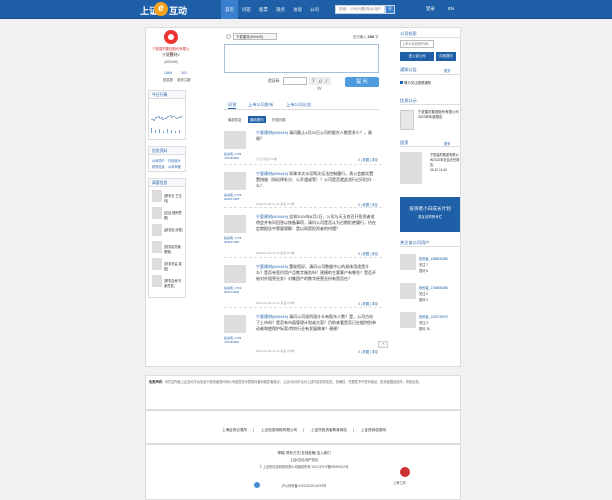 This screenshot has height=500, width=612. What do you see at coordinates (168, 248) in the screenshot?
I see `exec-item: [常务副总裁 董明]` at bounding box center [168, 248].